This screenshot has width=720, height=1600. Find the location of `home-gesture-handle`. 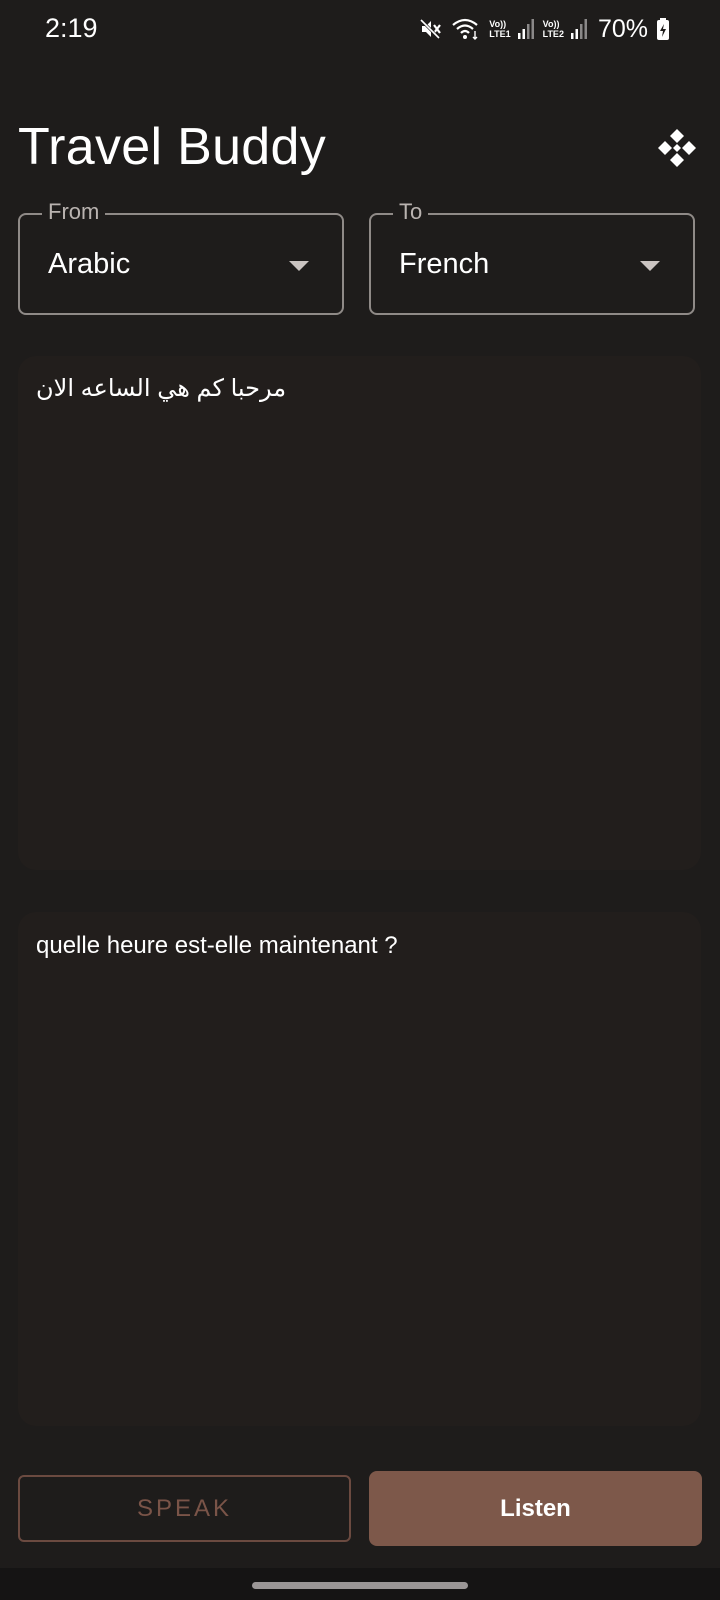

home-gesture-handle is located at coordinates (360, 1585).